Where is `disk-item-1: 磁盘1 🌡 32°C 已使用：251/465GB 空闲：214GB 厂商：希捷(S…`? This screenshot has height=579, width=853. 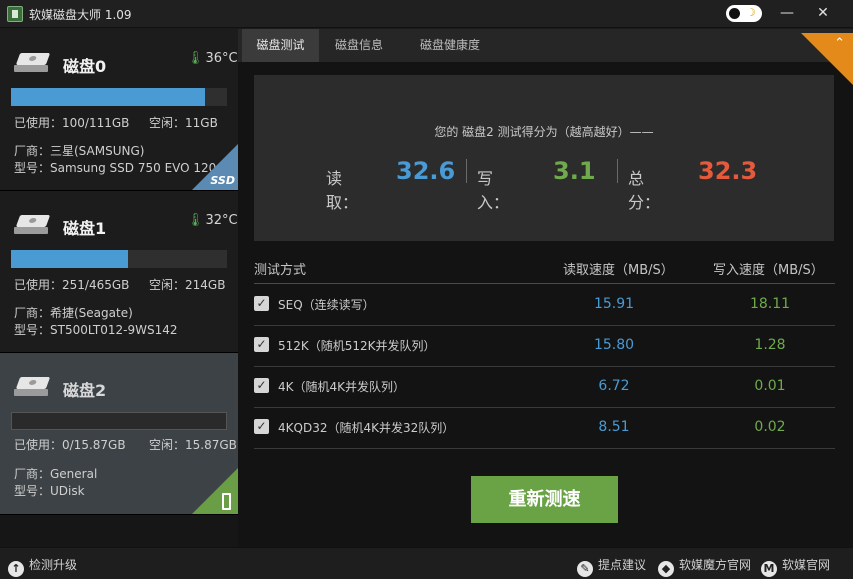
disk-item-1: 磁盘1 🌡 32°C 已使用：251/465GB 空闲：214GB 厂商：希捷(S… is located at coordinates (119, 272).